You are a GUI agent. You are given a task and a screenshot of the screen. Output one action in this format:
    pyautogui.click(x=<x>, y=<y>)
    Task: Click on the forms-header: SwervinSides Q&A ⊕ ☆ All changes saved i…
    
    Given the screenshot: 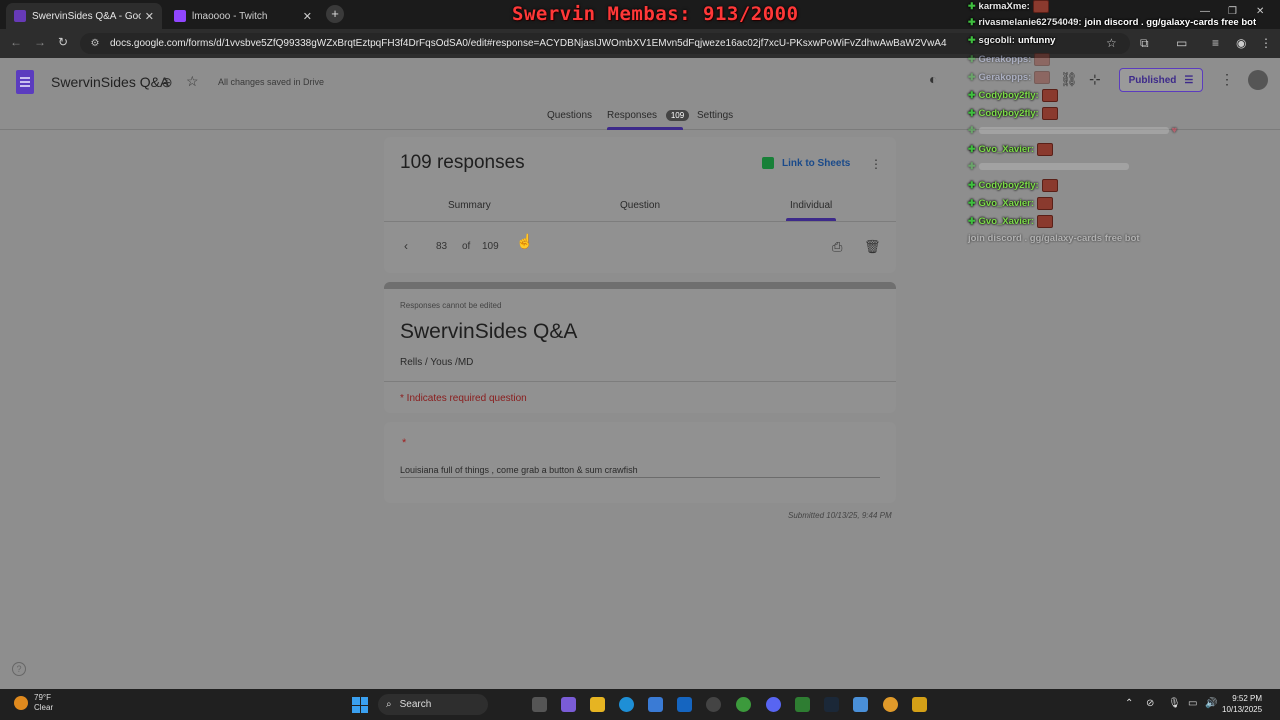 What is the action you would take?
    pyautogui.click(x=640, y=94)
    